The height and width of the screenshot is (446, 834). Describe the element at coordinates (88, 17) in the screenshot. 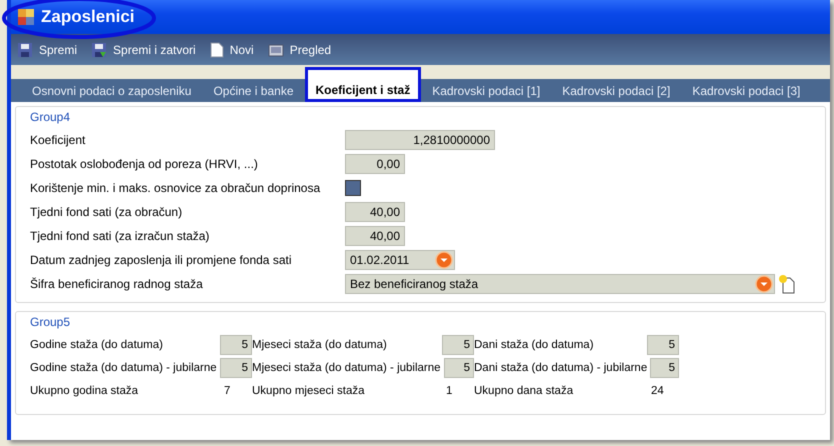

I see `window-title: Zaposlenici` at that location.